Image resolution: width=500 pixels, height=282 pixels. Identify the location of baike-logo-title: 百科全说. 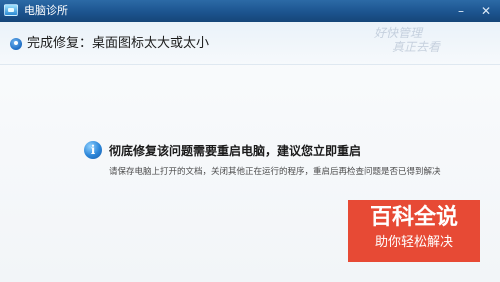
(413, 217).